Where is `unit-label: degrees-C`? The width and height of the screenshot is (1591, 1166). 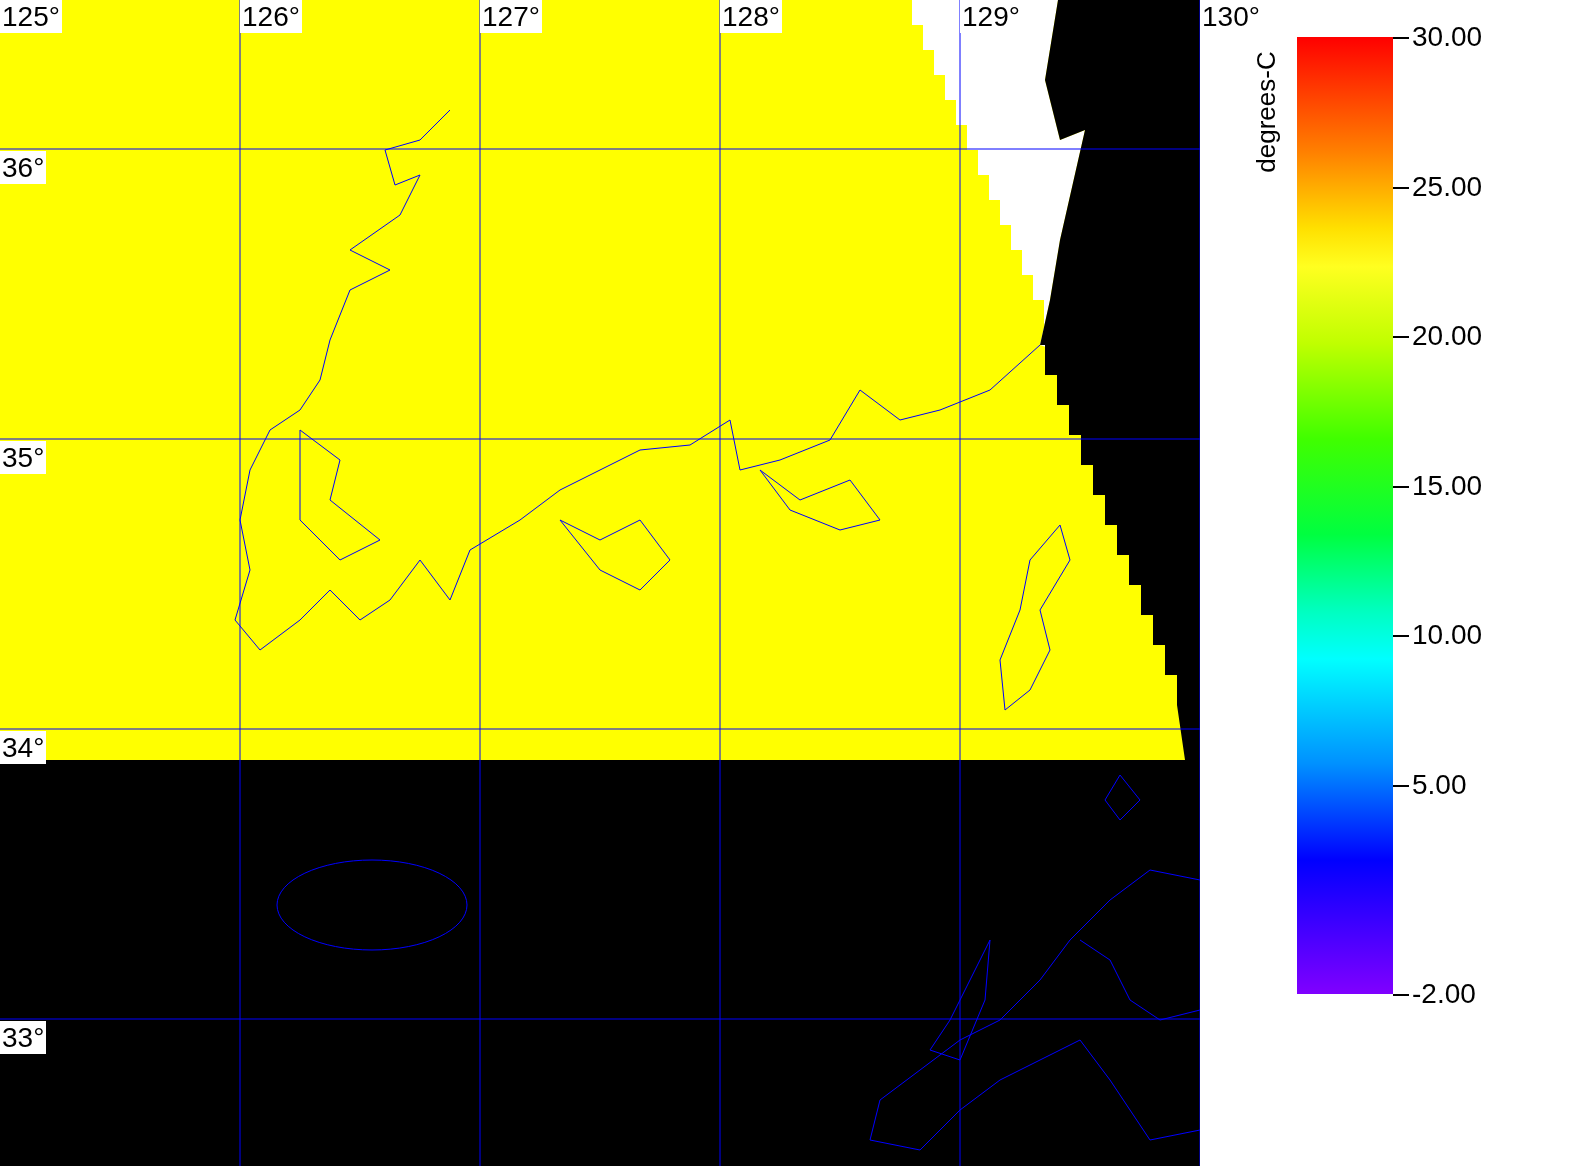
unit-label: degrees-C is located at coordinates (1265, 112).